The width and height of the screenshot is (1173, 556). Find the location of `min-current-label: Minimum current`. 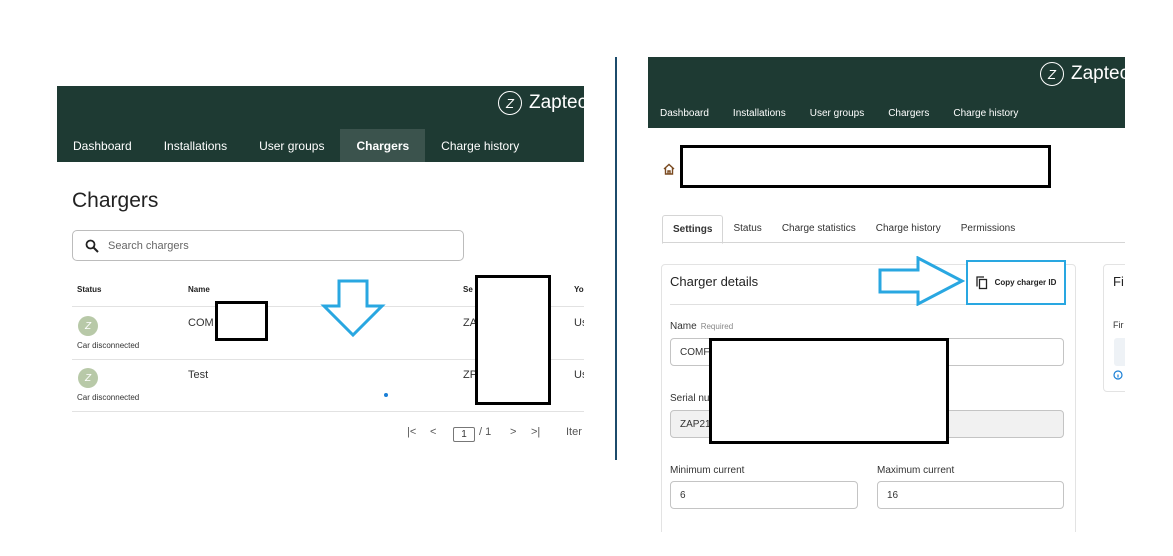

min-current-label: Minimum current is located at coordinates (707, 470).